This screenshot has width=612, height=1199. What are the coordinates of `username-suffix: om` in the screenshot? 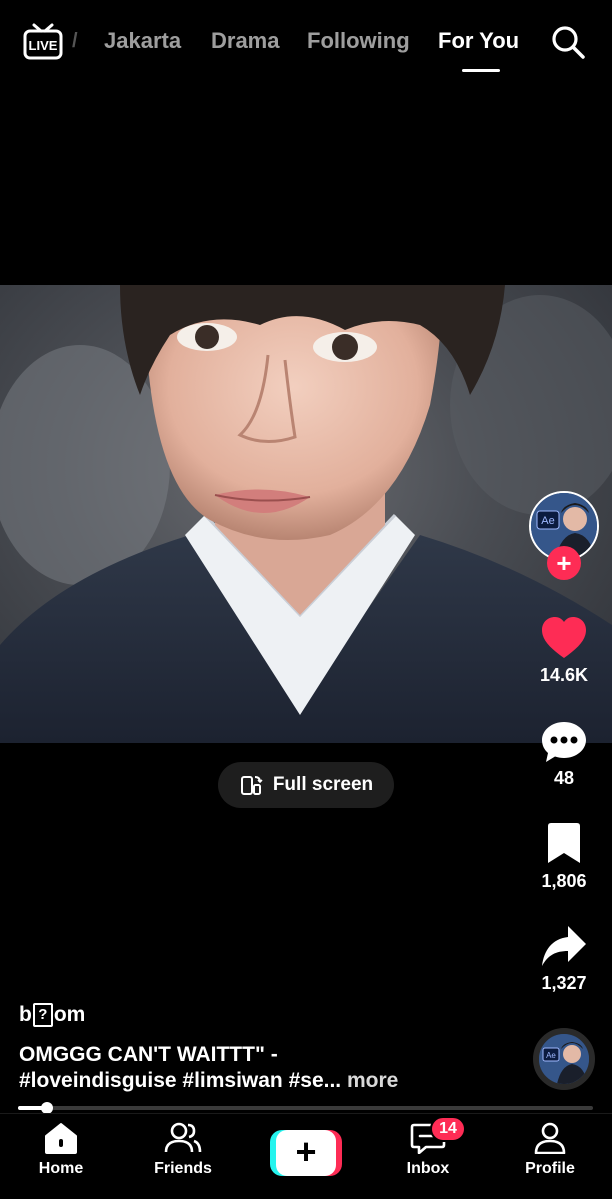 It's located at (69, 1014).